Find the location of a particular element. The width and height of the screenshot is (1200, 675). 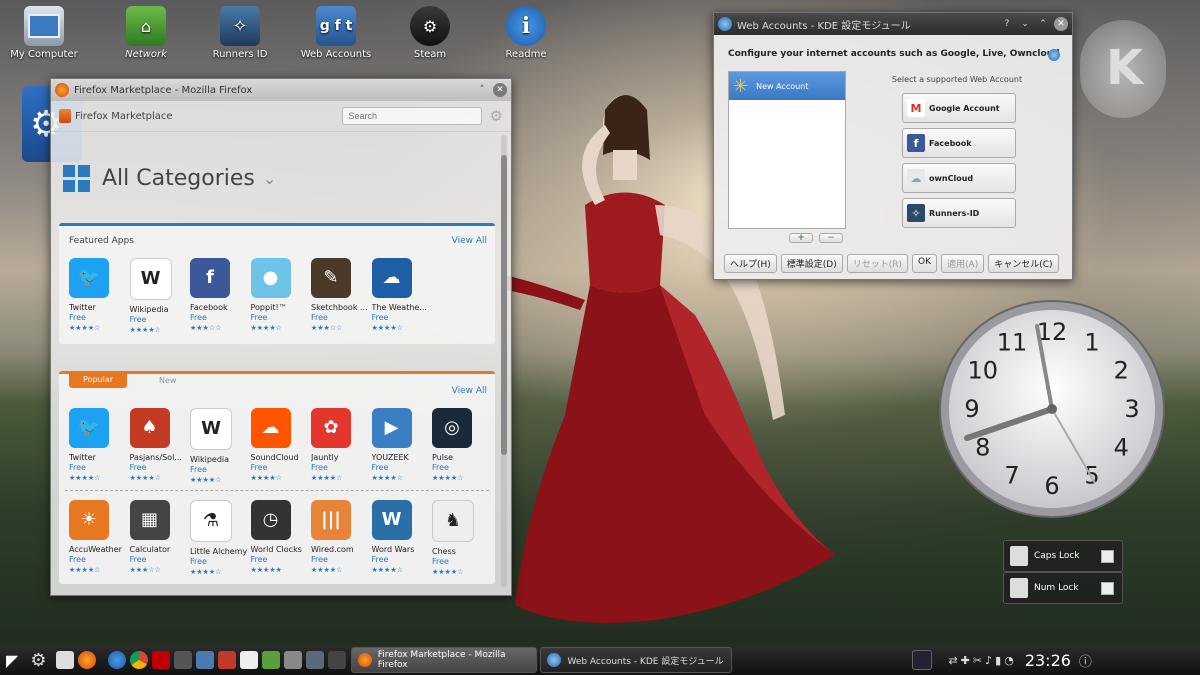

app-tile: ♞ Chess Free ★★★★☆ is located at coordinates (462, 538).